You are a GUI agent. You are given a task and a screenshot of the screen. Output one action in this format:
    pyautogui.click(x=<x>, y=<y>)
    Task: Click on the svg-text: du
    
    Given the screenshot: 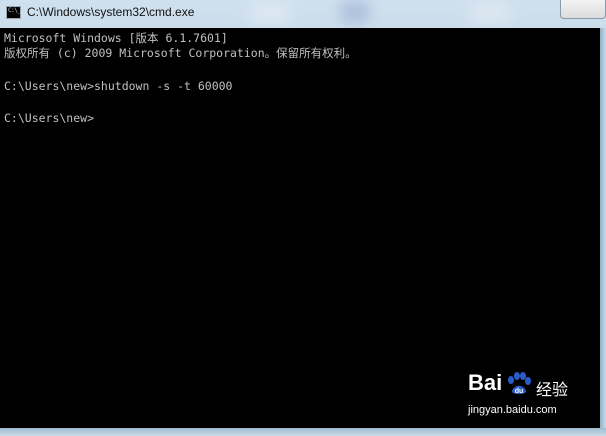 What is the action you would take?
    pyautogui.click(x=519, y=391)
    